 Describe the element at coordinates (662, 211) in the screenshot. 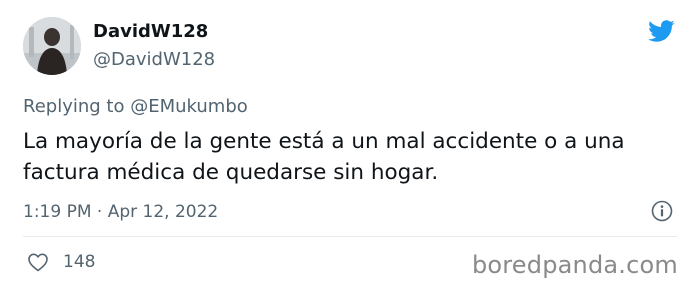

I see `info-icon` at that location.